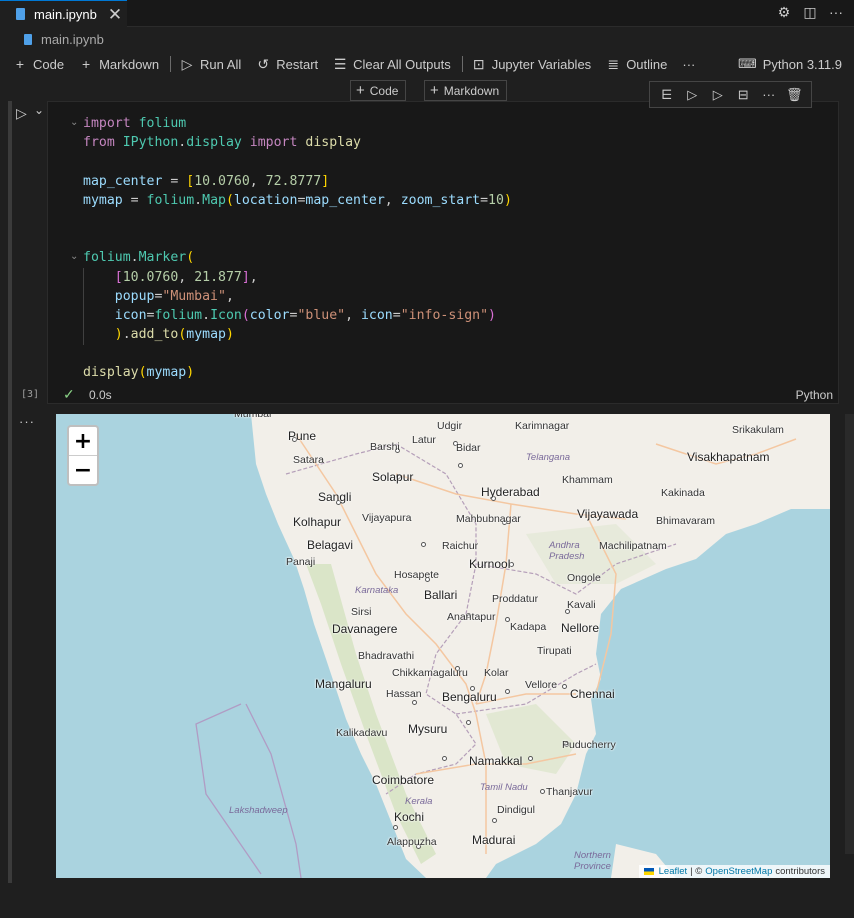  I want to click on close-icon: ✕, so click(115, 14).